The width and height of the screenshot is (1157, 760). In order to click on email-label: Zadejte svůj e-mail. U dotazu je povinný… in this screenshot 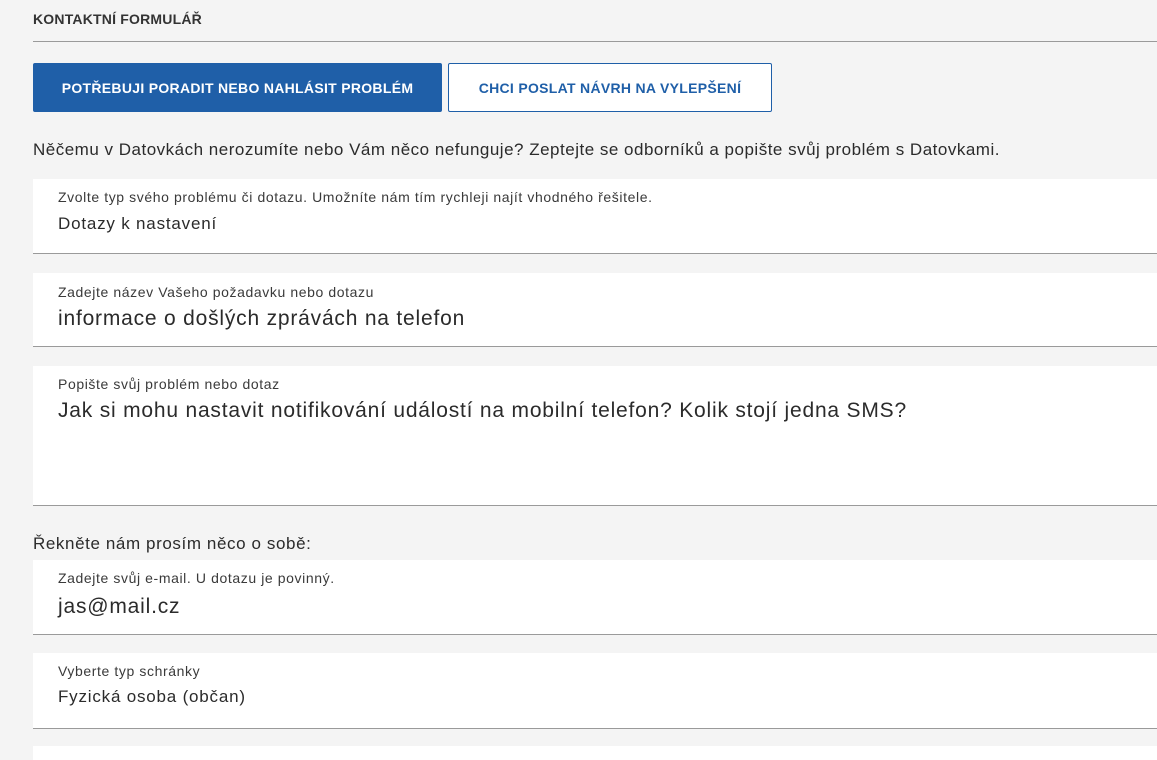, I will do `click(196, 578)`.